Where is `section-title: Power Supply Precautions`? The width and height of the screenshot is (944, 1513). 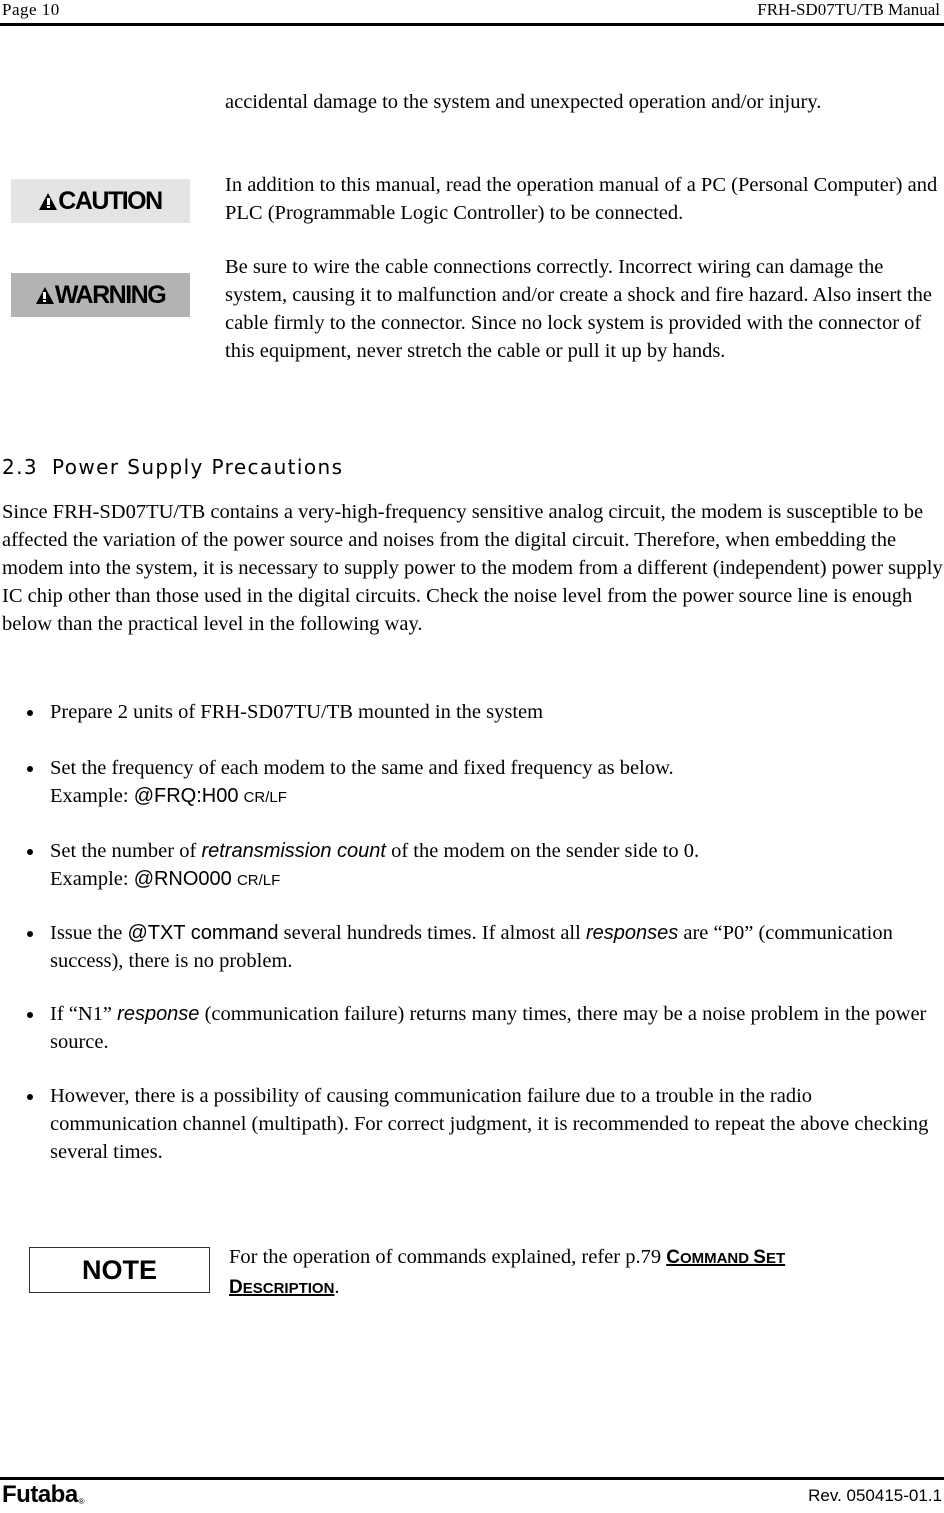 section-title: Power Supply Precautions is located at coordinates (198, 467).